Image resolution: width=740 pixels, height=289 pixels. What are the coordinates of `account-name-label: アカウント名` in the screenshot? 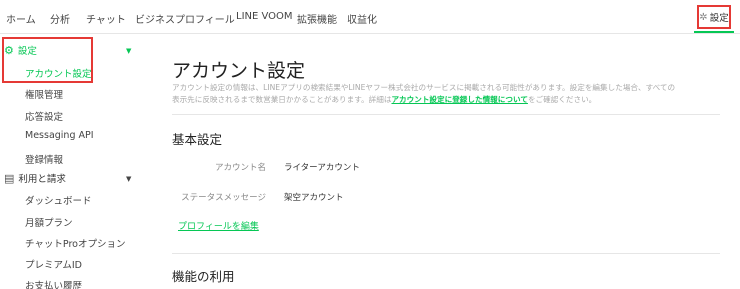 It's located at (240, 168).